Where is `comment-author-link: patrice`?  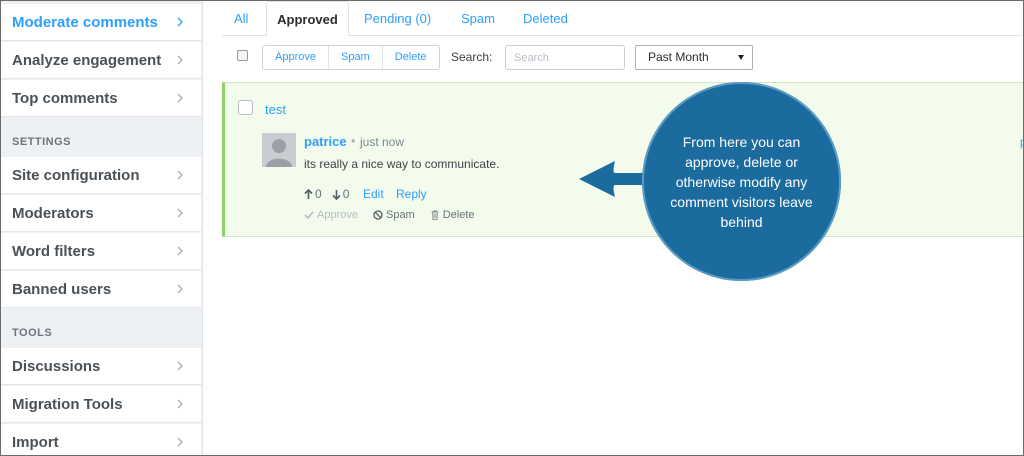
comment-author-link: patrice is located at coordinates (325, 141).